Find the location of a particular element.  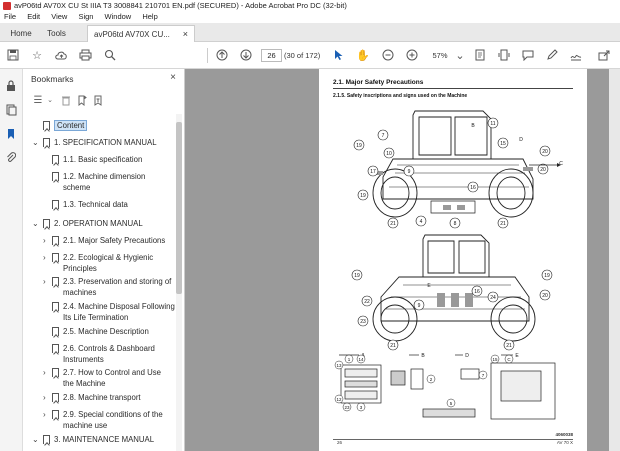

svg-text: 17 is located at coordinates (373, 172).